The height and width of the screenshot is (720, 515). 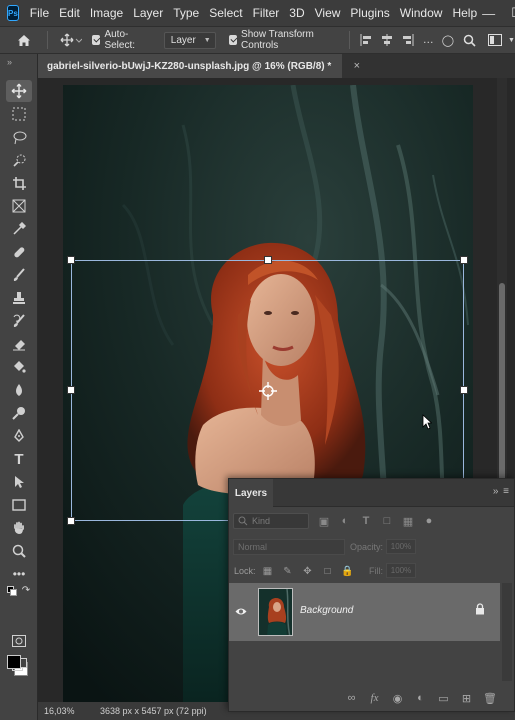 What do you see at coordinates (69, 13) in the screenshot?
I see `menu-edit: Edit` at bounding box center [69, 13].